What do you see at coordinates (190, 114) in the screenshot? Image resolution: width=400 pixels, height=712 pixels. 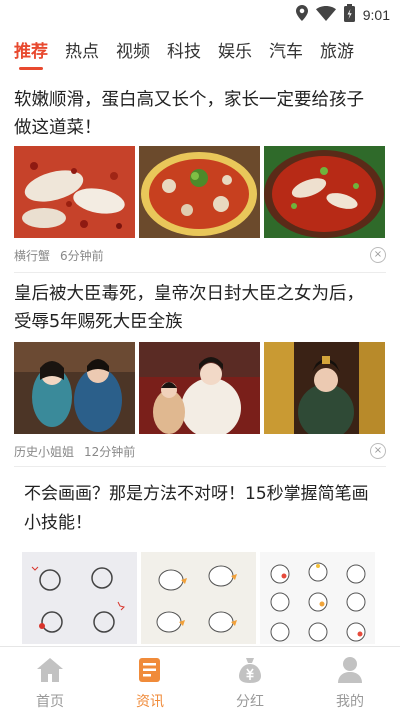 I see `article-title: 软嫩顺滑，蛋白高又长个，家长一定要给孩子做这道菜！` at bounding box center [190, 114].